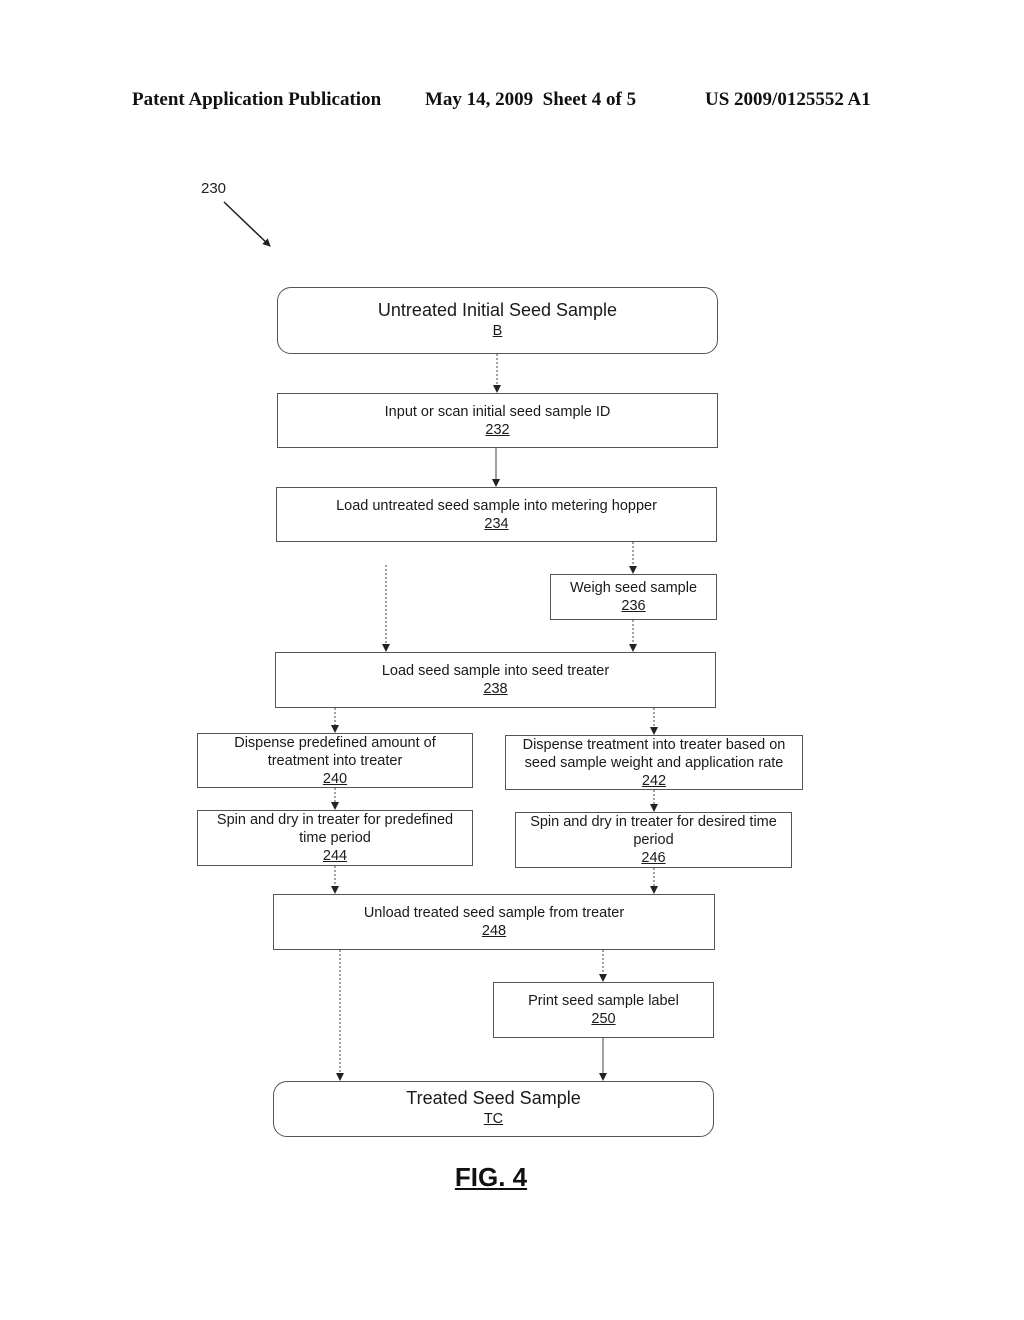 The height and width of the screenshot is (1320, 1024). What do you see at coordinates (495, 680) in the screenshot?
I see `step-238: Load seed sample into seed treater 238` at bounding box center [495, 680].